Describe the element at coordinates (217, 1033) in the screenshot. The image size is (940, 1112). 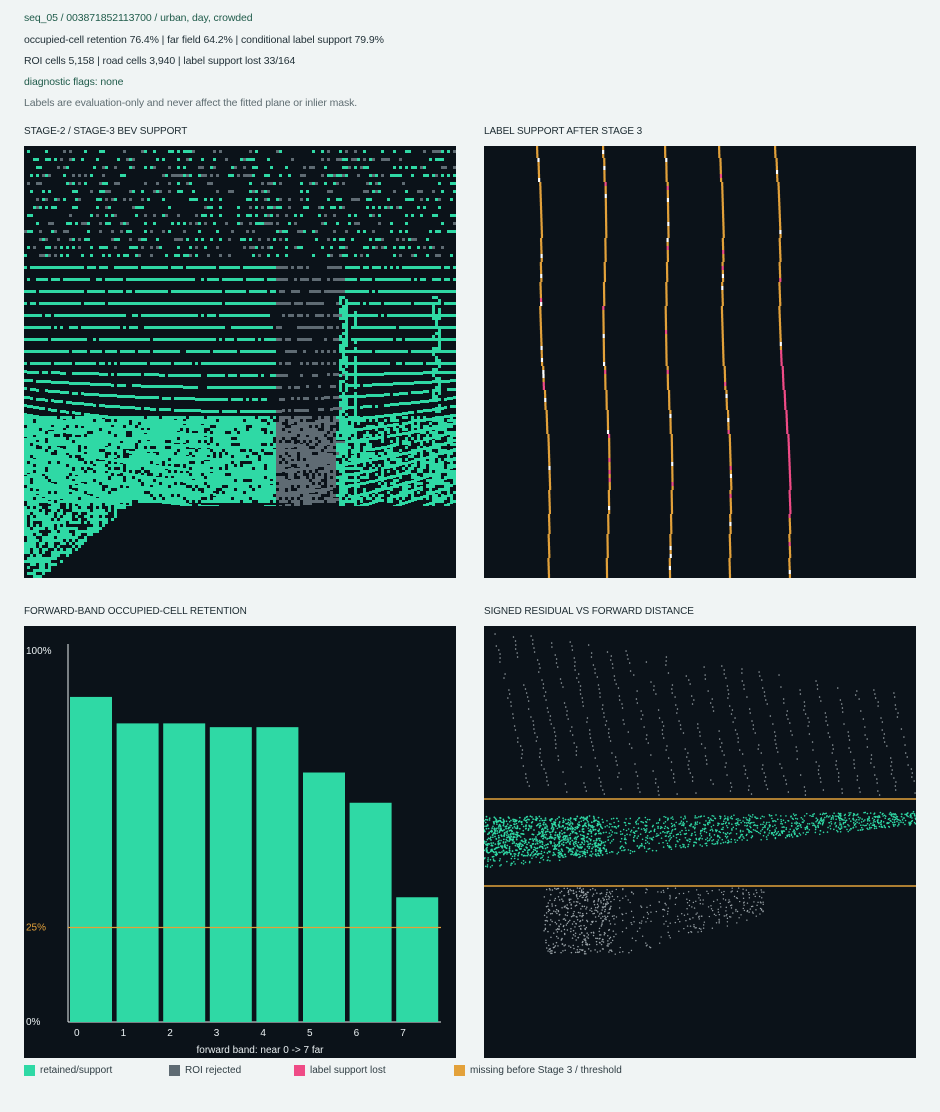
I see `x-tick-label-3: 3` at that location.